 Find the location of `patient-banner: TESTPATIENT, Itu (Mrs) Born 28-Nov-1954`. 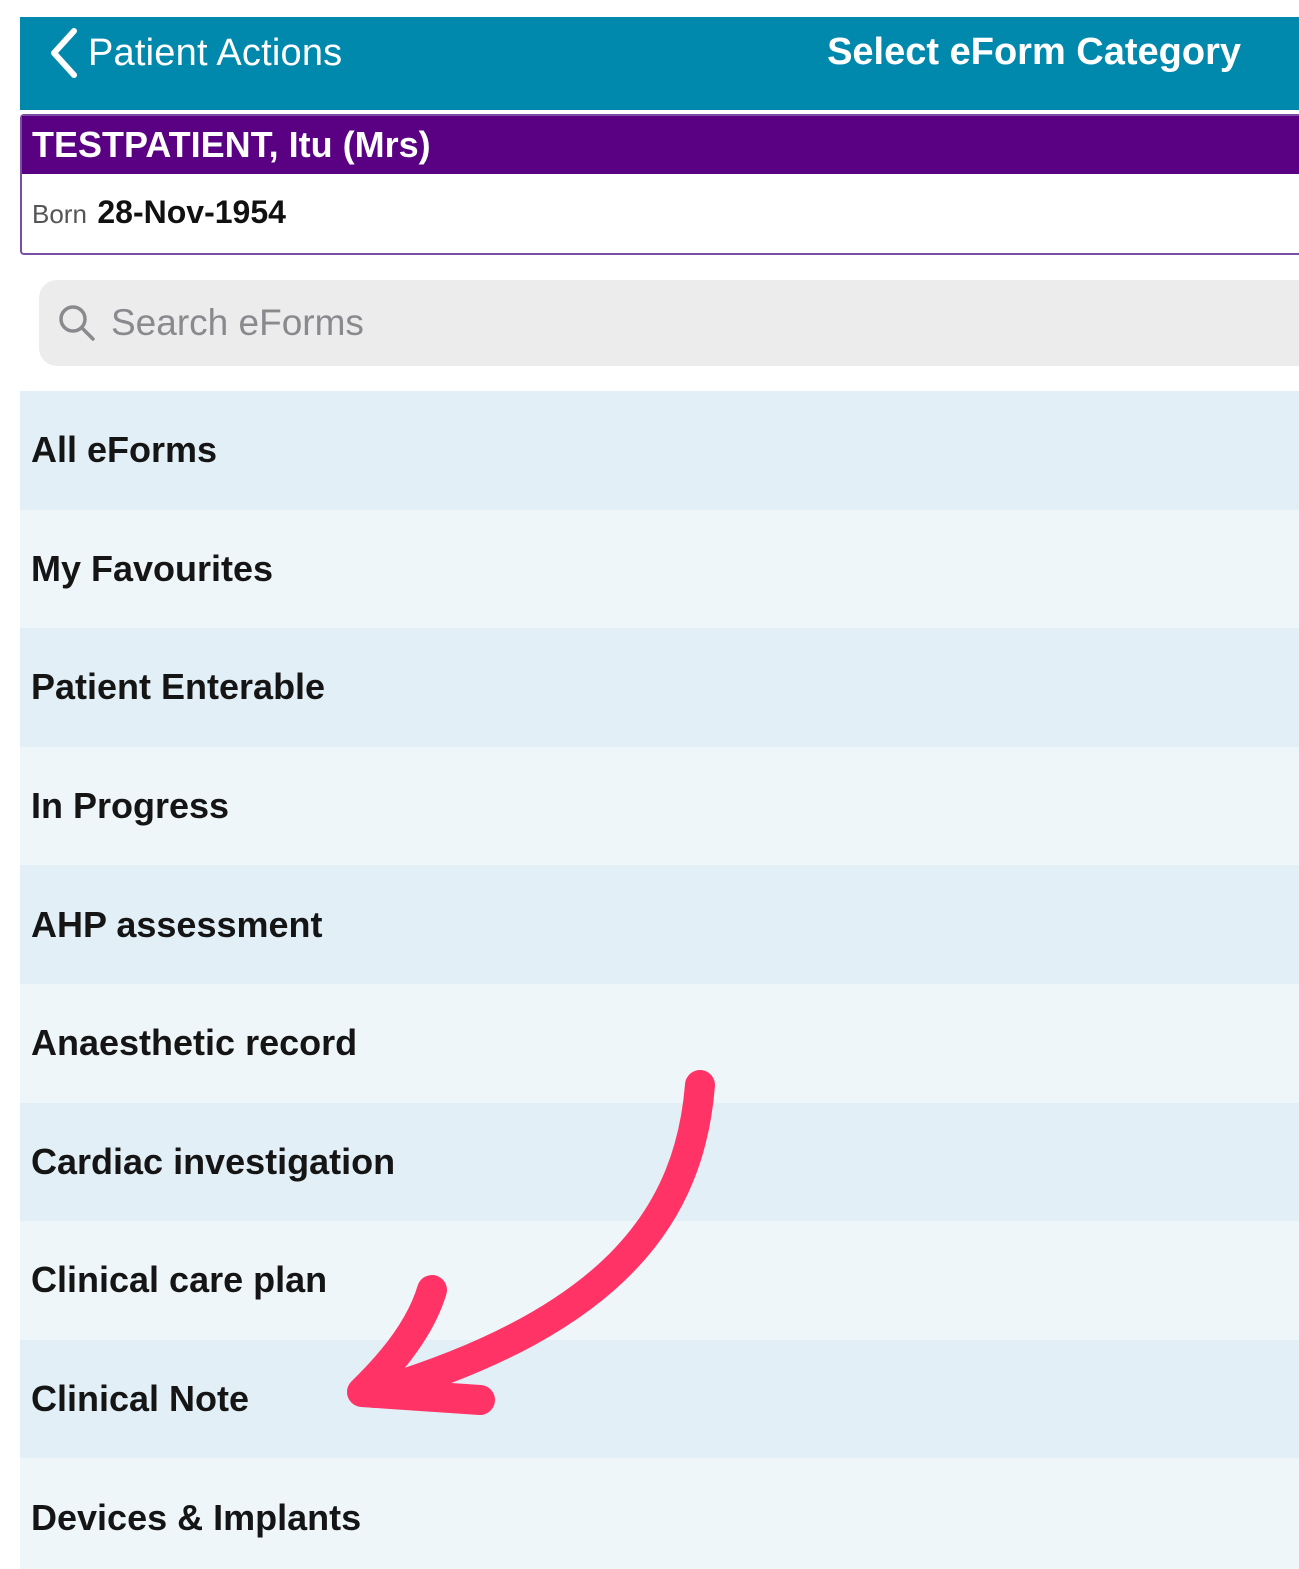

patient-banner: TESTPATIENT, Itu (Mrs) Born 28-Nov-1954 is located at coordinates (659, 184).